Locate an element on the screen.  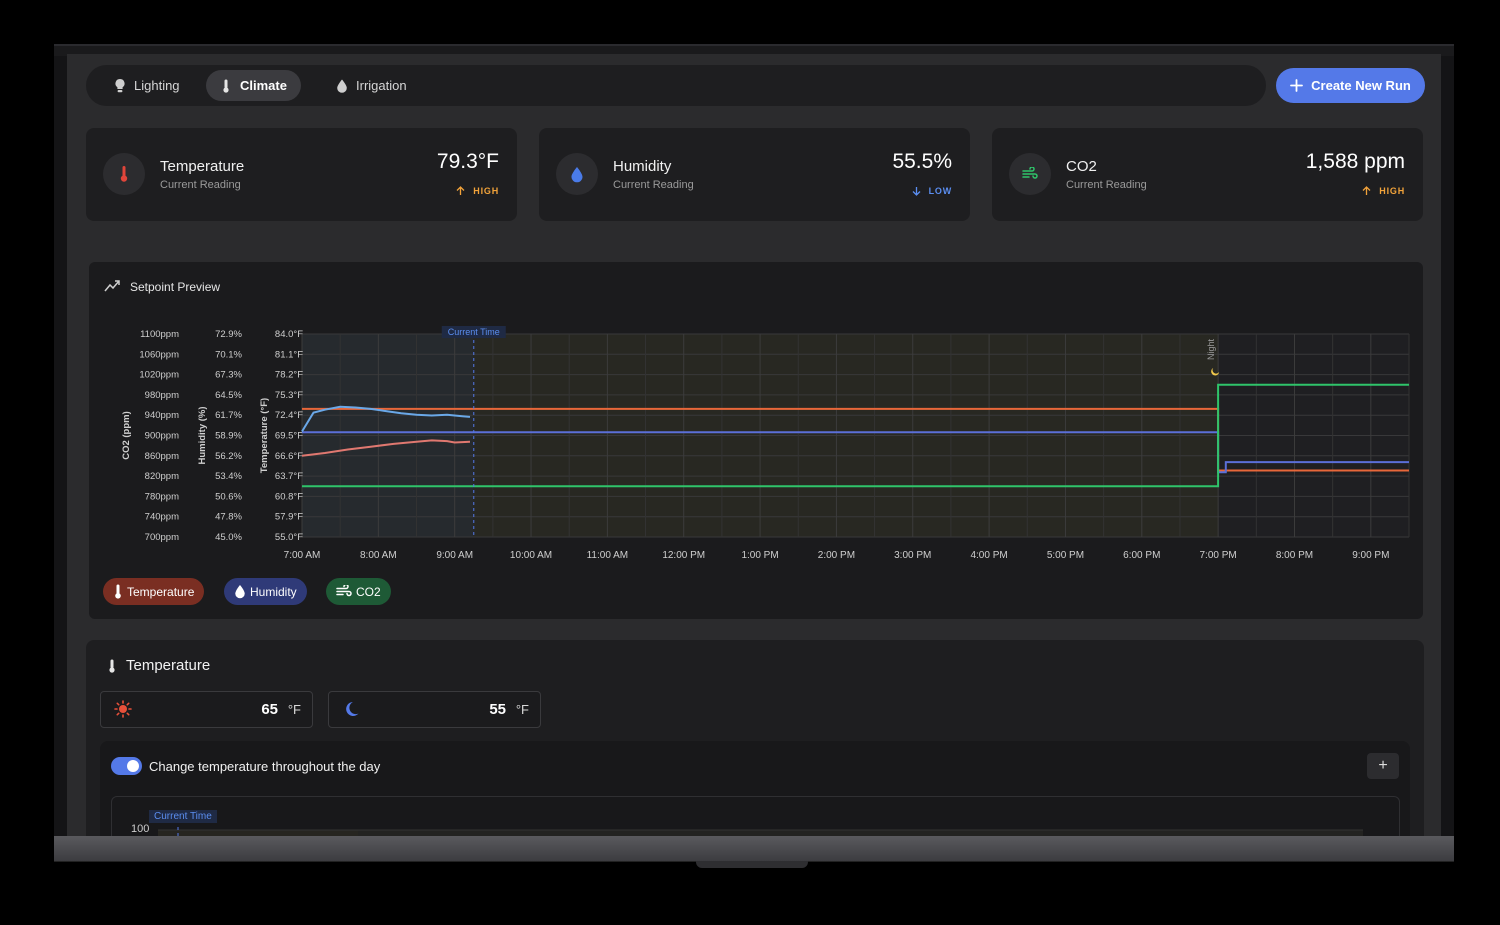
night-temperature-field: 55 °F is located at coordinates (434, 709).